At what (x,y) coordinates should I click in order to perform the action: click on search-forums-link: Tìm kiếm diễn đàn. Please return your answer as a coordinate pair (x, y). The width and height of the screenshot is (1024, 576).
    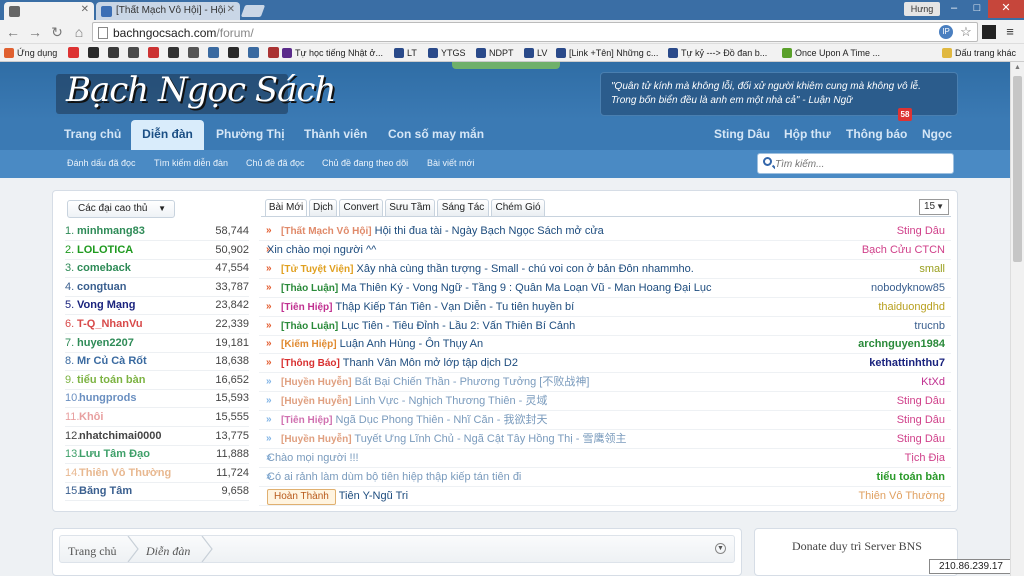
    Looking at the image, I should click on (191, 163).